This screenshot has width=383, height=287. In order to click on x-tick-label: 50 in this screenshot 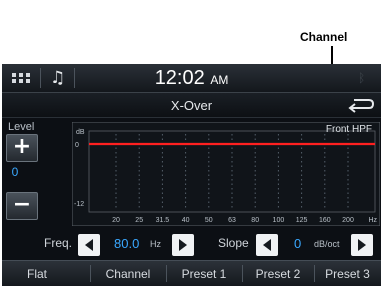, I will do `click(209, 220)`.